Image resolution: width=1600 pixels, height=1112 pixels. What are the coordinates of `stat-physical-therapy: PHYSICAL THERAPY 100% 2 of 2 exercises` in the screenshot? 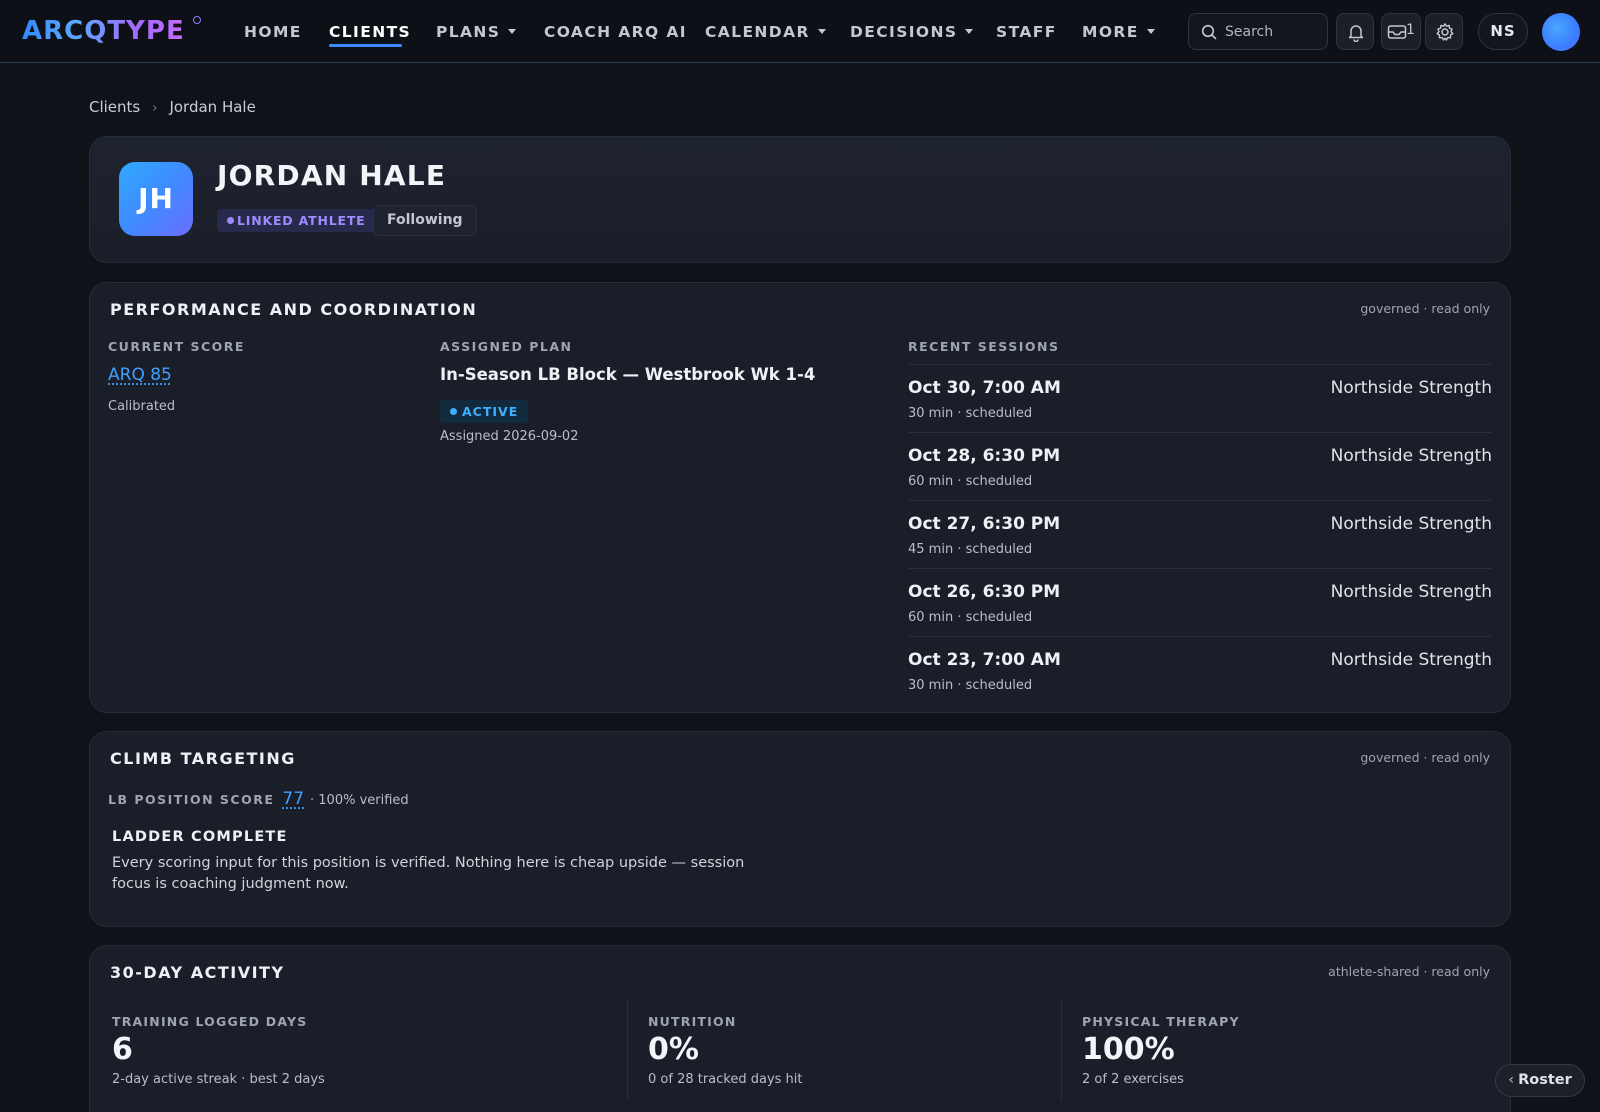 It's located at (1282, 1057).